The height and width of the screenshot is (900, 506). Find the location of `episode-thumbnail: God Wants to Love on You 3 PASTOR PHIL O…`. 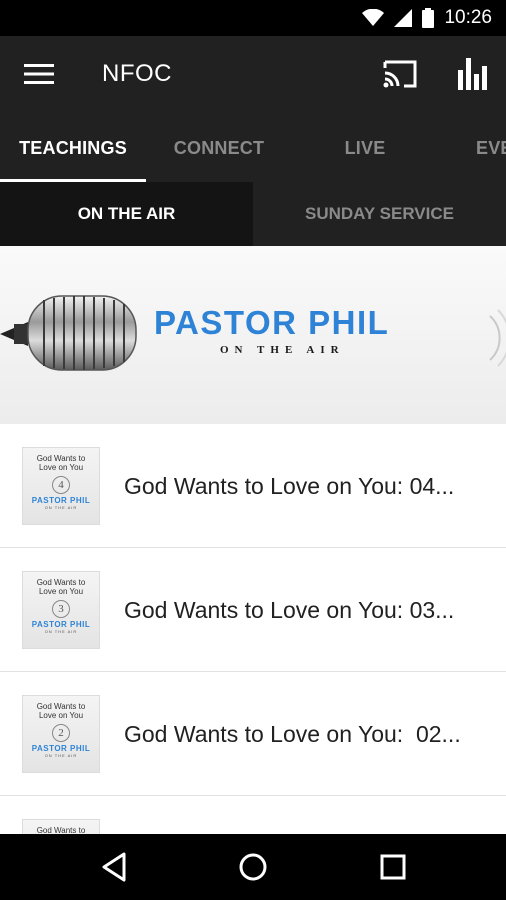

episode-thumbnail: God Wants to Love on You 3 PASTOR PHIL O… is located at coordinates (61, 610).